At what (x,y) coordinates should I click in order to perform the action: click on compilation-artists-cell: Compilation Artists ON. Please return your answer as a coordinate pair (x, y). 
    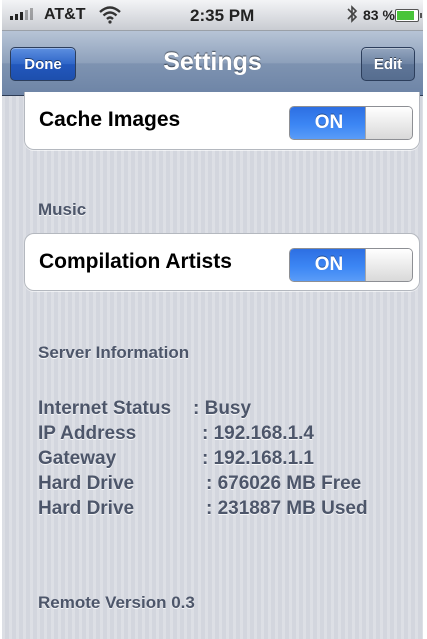
    Looking at the image, I should click on (222, 262).